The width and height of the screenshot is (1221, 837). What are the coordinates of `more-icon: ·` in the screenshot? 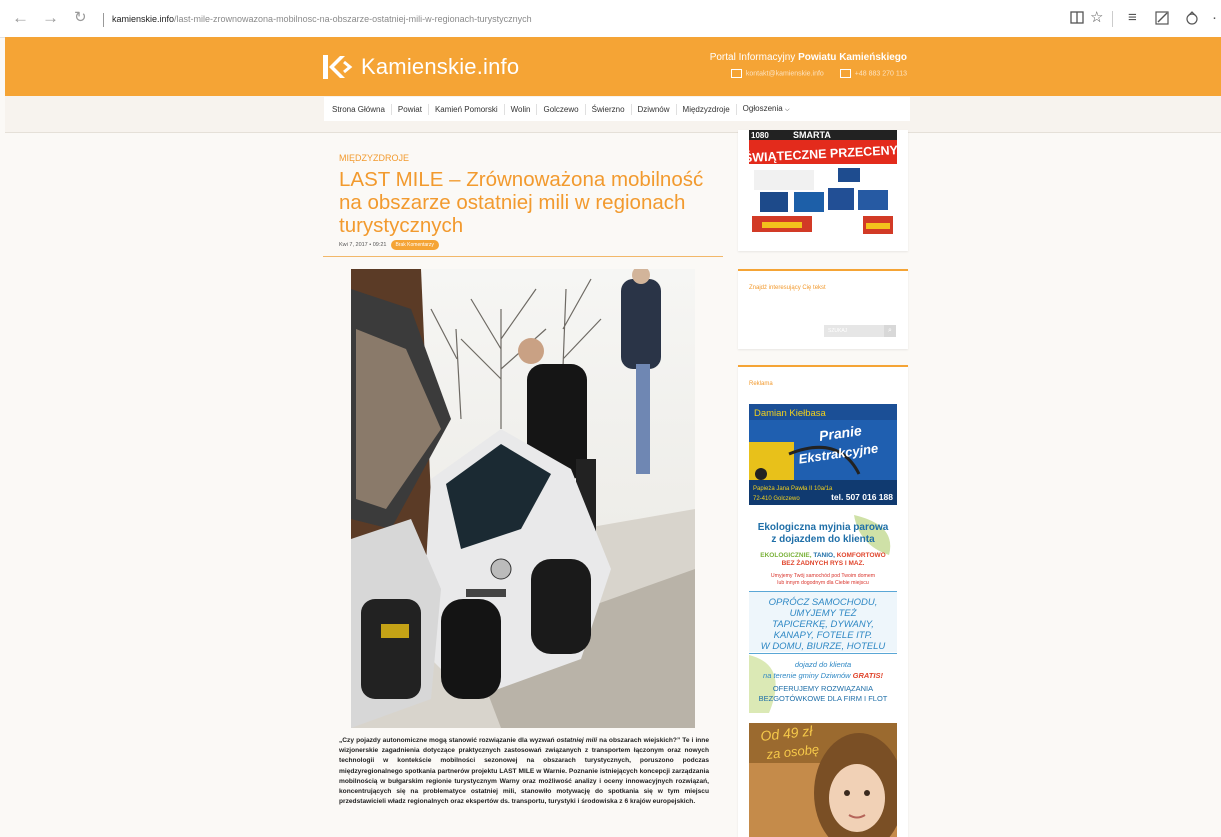 It's located at (1214, 18).